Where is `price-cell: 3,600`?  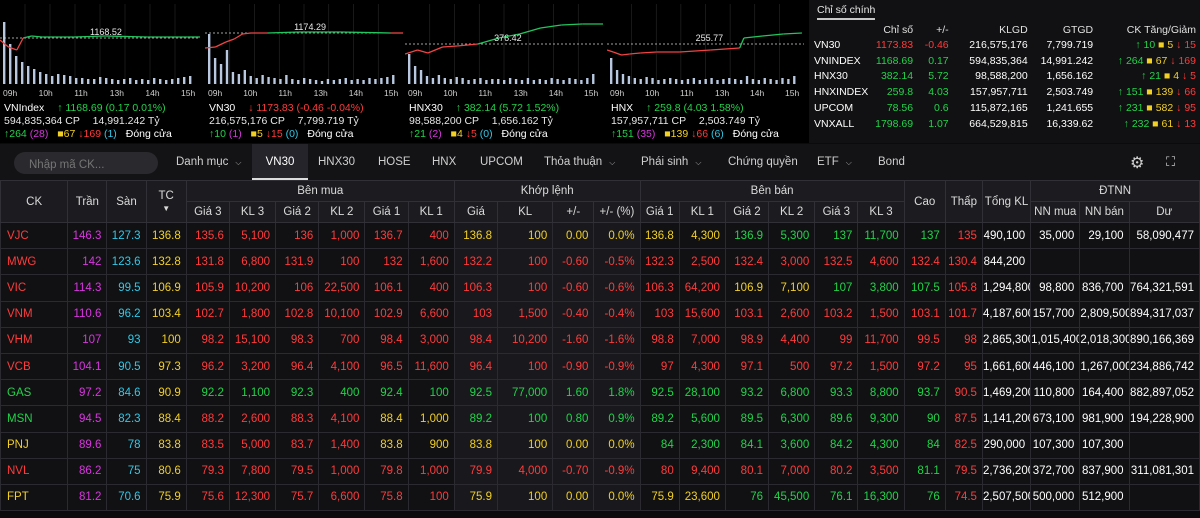
price-cell: 3,600 is located at coordinates (792, 445).